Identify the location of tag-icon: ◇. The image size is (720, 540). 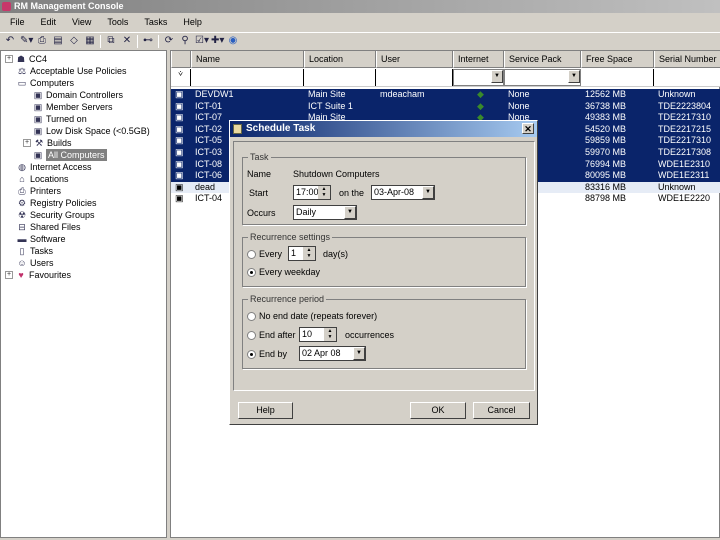
(74, 41).